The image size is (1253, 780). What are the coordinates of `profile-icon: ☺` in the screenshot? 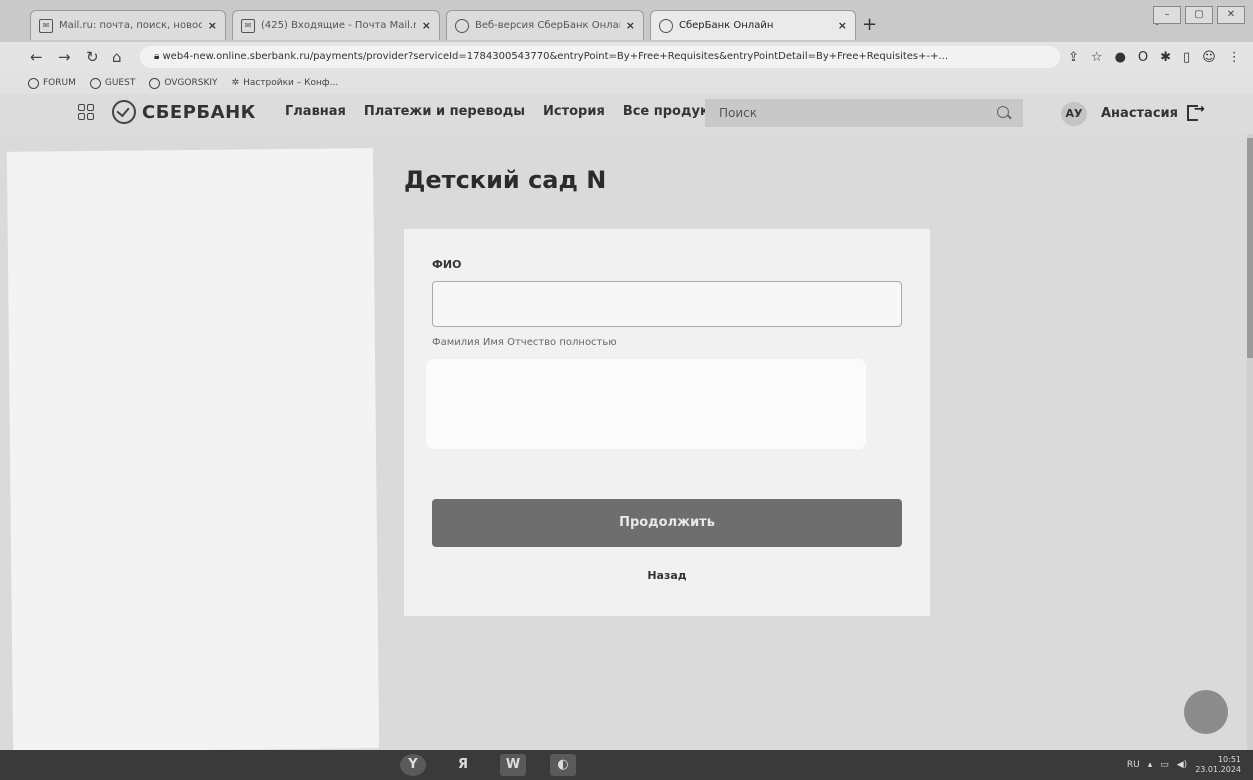 It's located at (1209, 57).